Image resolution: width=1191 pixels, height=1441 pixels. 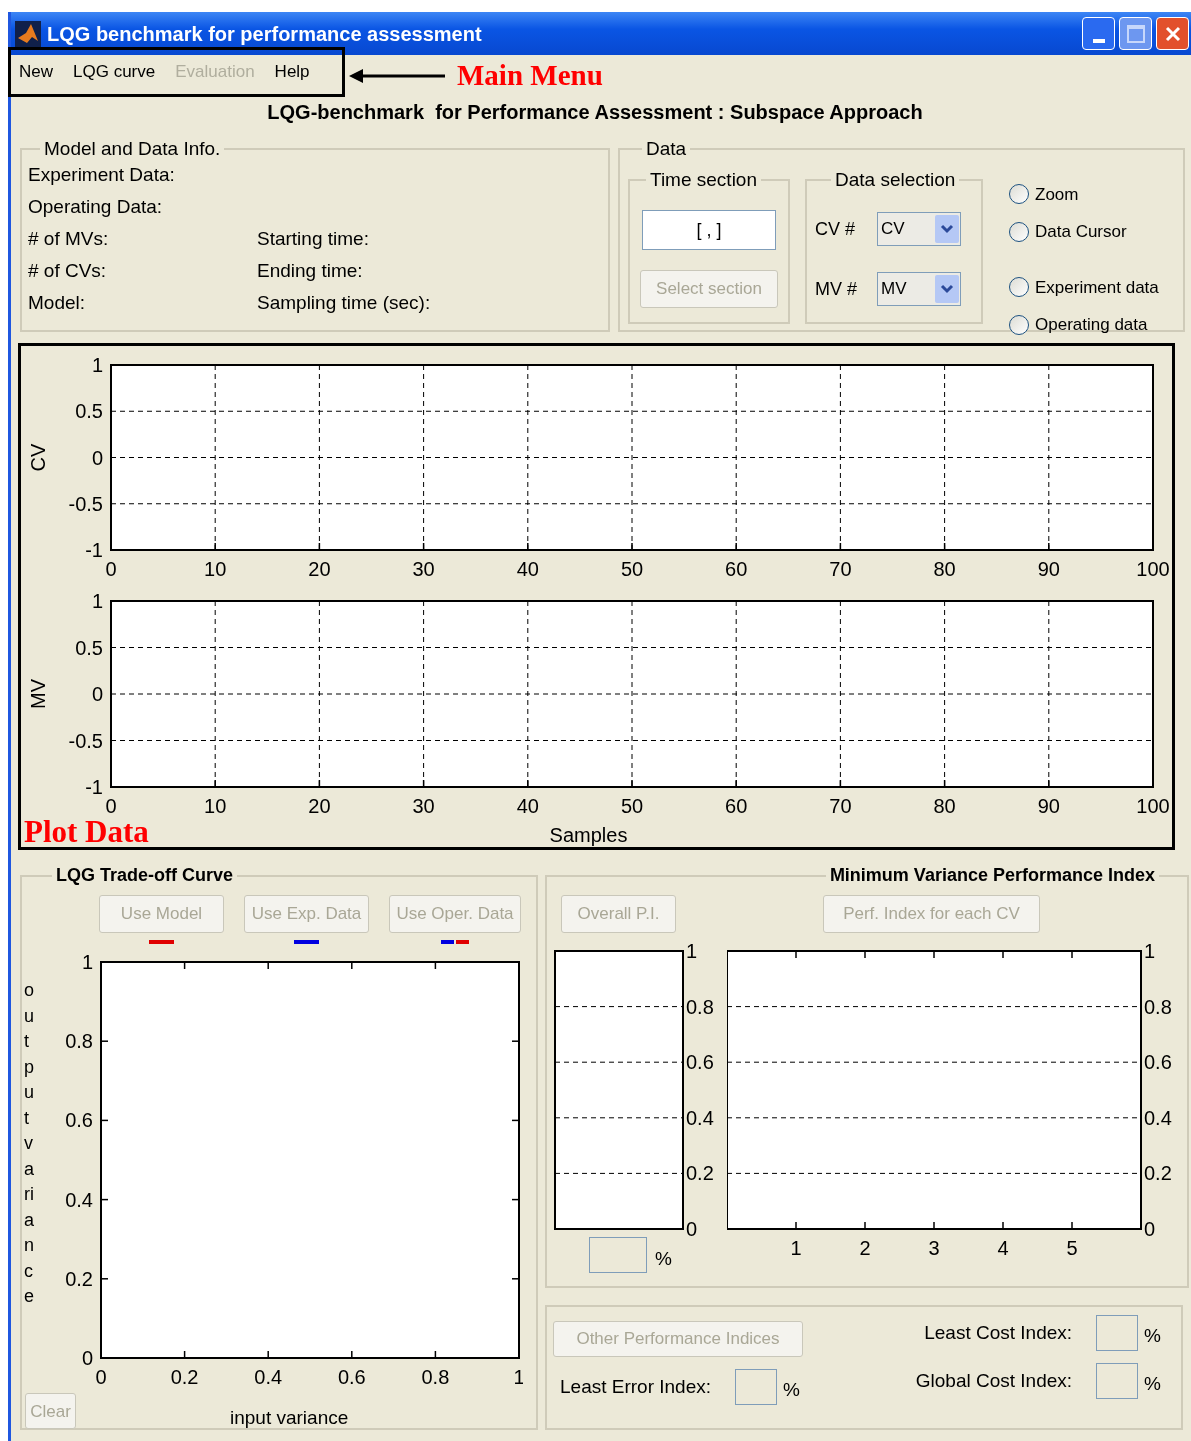 I want to click on close-icon, so click(x=1172, y=33).